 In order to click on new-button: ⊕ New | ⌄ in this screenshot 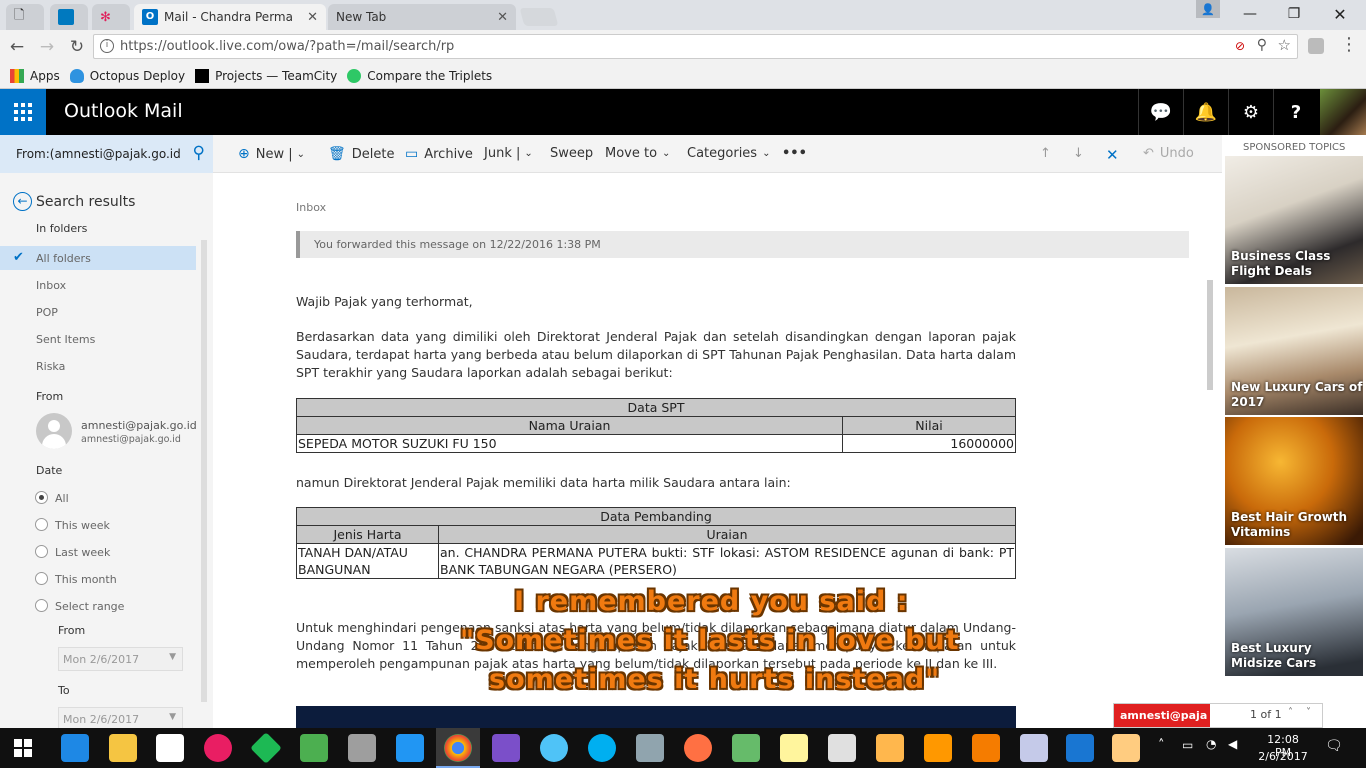, I will do `click(271, 154)`.